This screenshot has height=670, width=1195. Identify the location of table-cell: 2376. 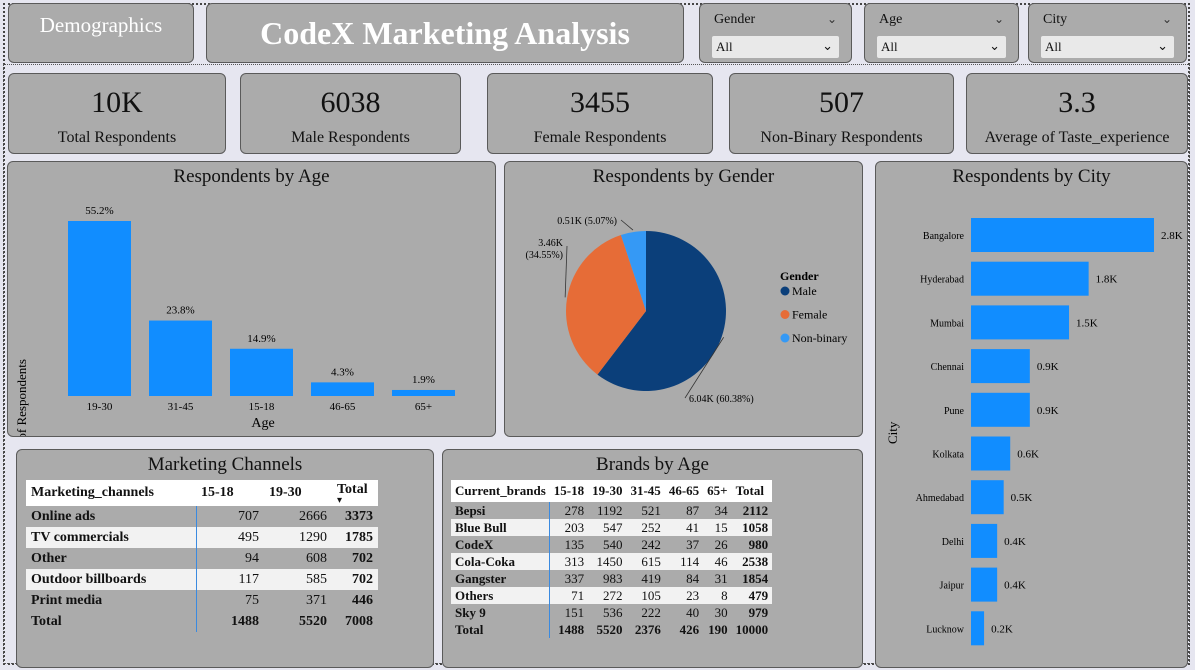
(647, 629).